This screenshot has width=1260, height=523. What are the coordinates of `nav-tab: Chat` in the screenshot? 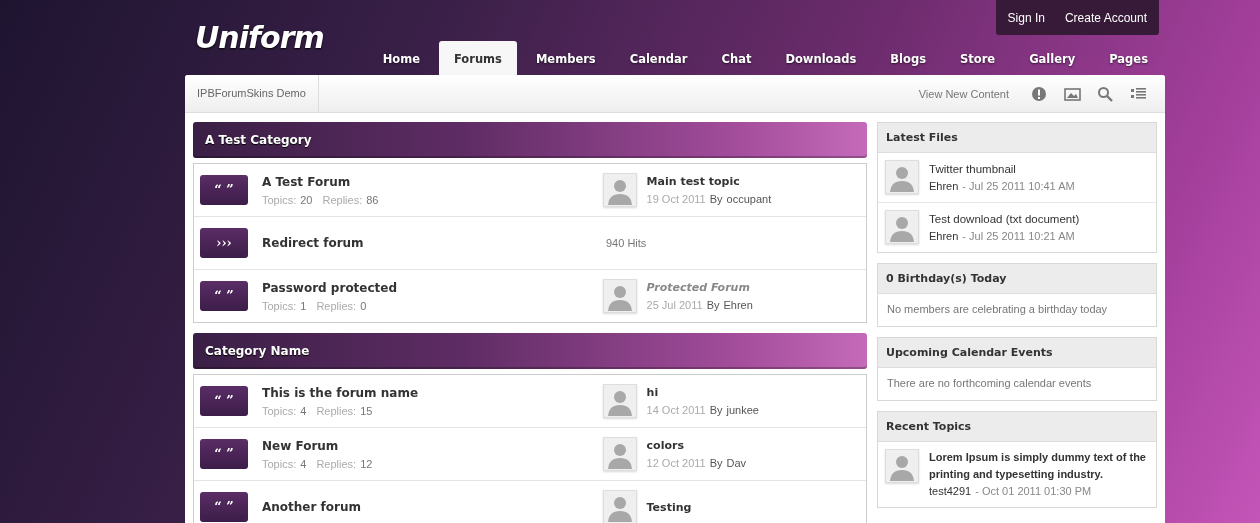 It's located at (736, 58).